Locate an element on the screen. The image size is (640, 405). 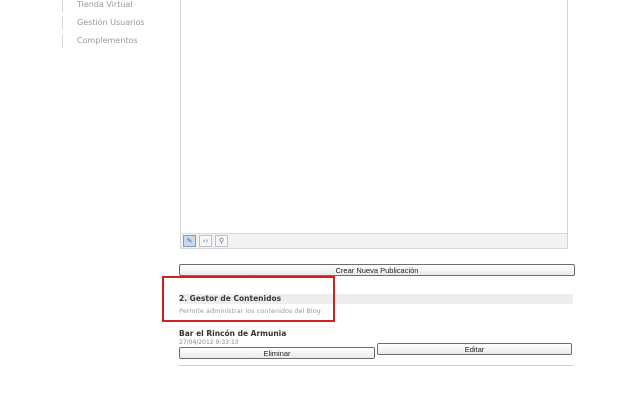
sidebar-item-gestion-usuarios: Gestión Usuarios is located at coordinates (117, 23).